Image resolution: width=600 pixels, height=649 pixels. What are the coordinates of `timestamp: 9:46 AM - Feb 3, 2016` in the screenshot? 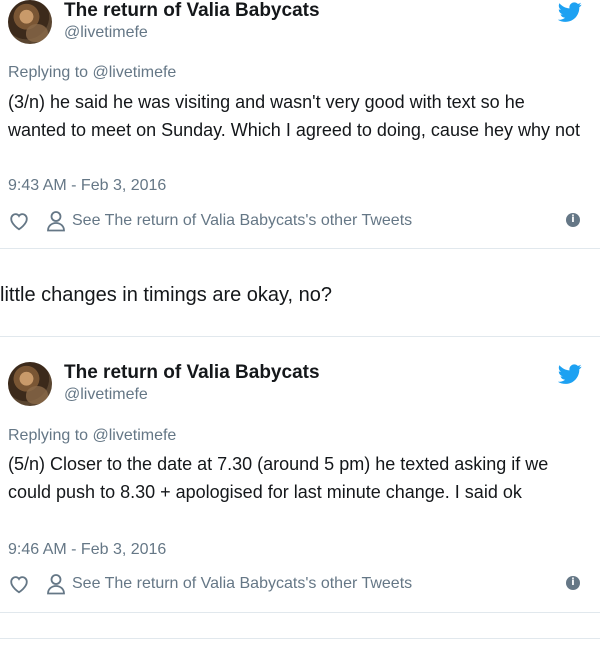 It's located at (87, 550).